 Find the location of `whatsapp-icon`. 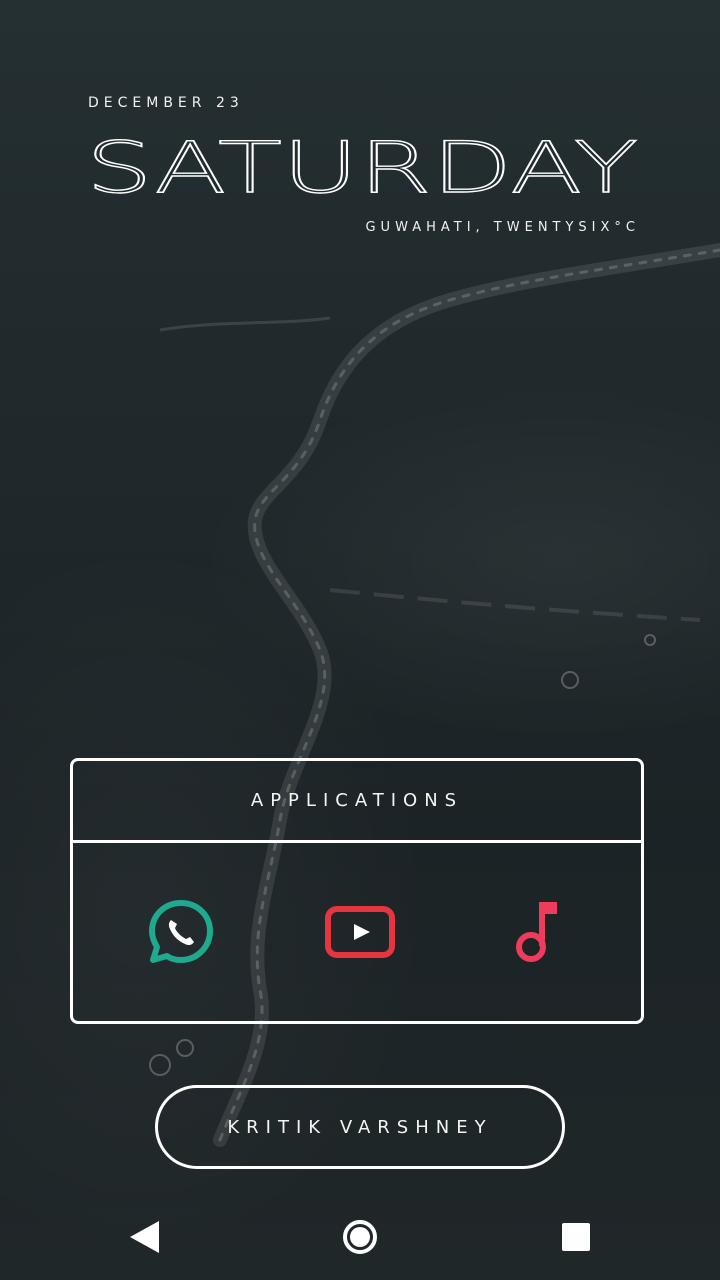

whatsapp-icon is located at coordinates (181, 931).